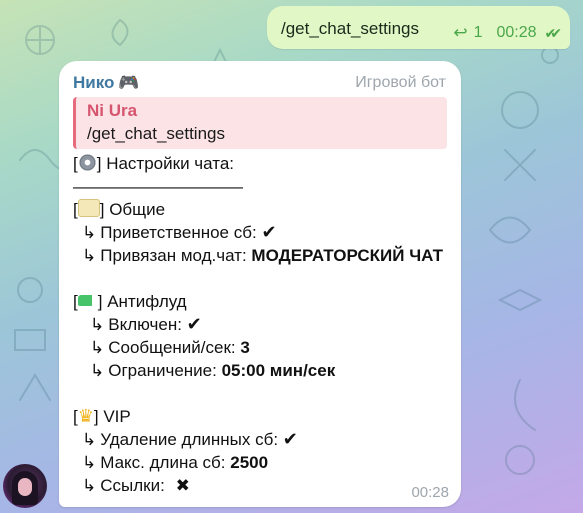 This screenshot has width=583, height=513. What do you see at coordinates (75, 163) in the screenshot?
I see `bracket: [` at bounding box center [75, 163].